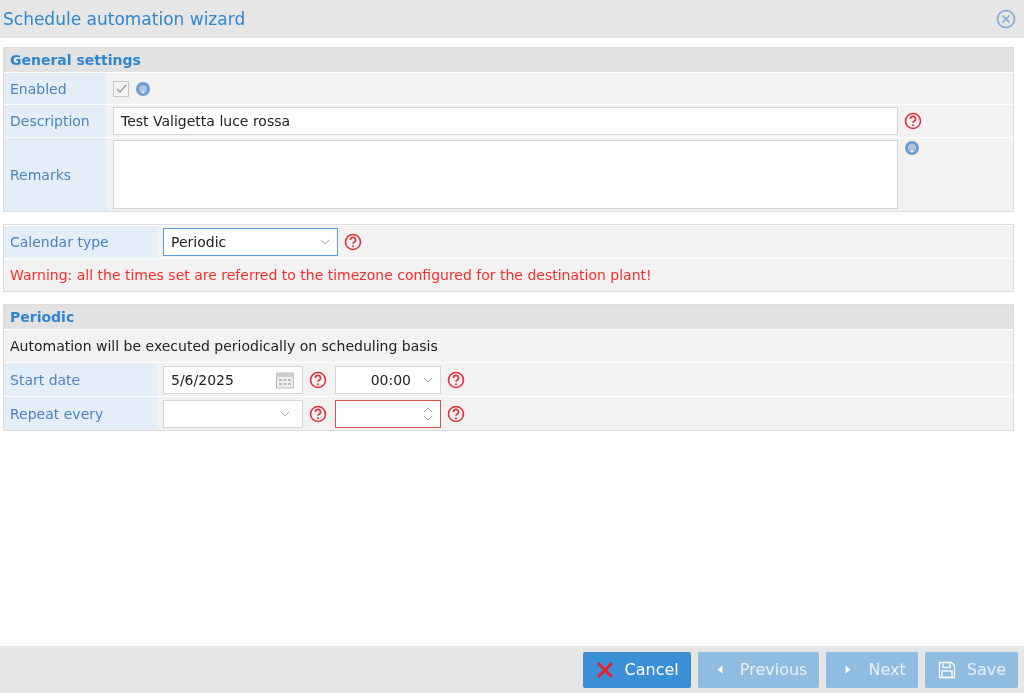 The width and height of the screenshot is (1024, 693). I want to click on field-label: Repeat every, so click(80, 413).